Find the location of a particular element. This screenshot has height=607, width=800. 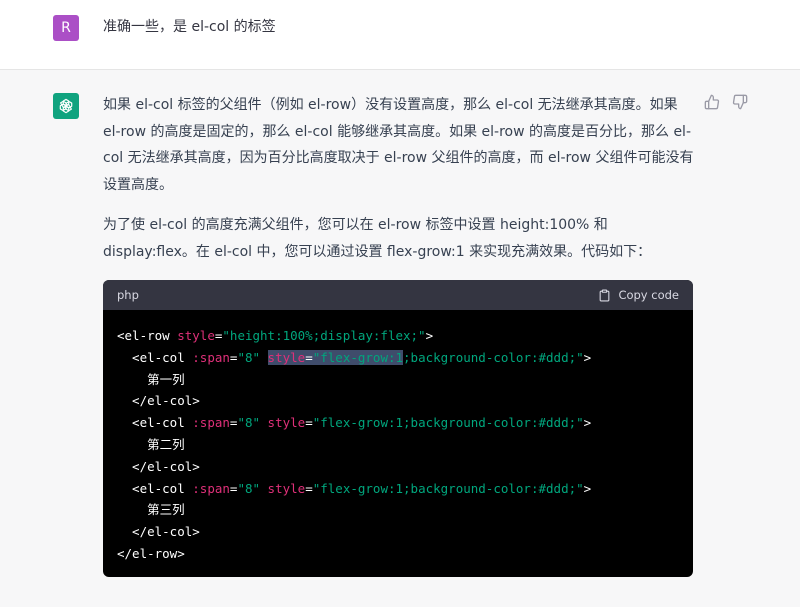

user-message-text: 准确一些，是 el-col 的标签 is located at coordinates (189, 27).